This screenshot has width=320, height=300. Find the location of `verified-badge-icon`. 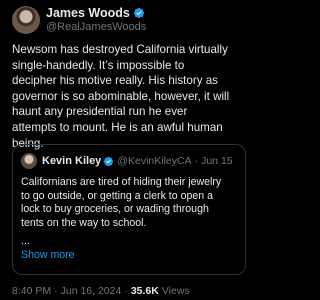

verified-badge-icon is located at coordinates (138, 13).